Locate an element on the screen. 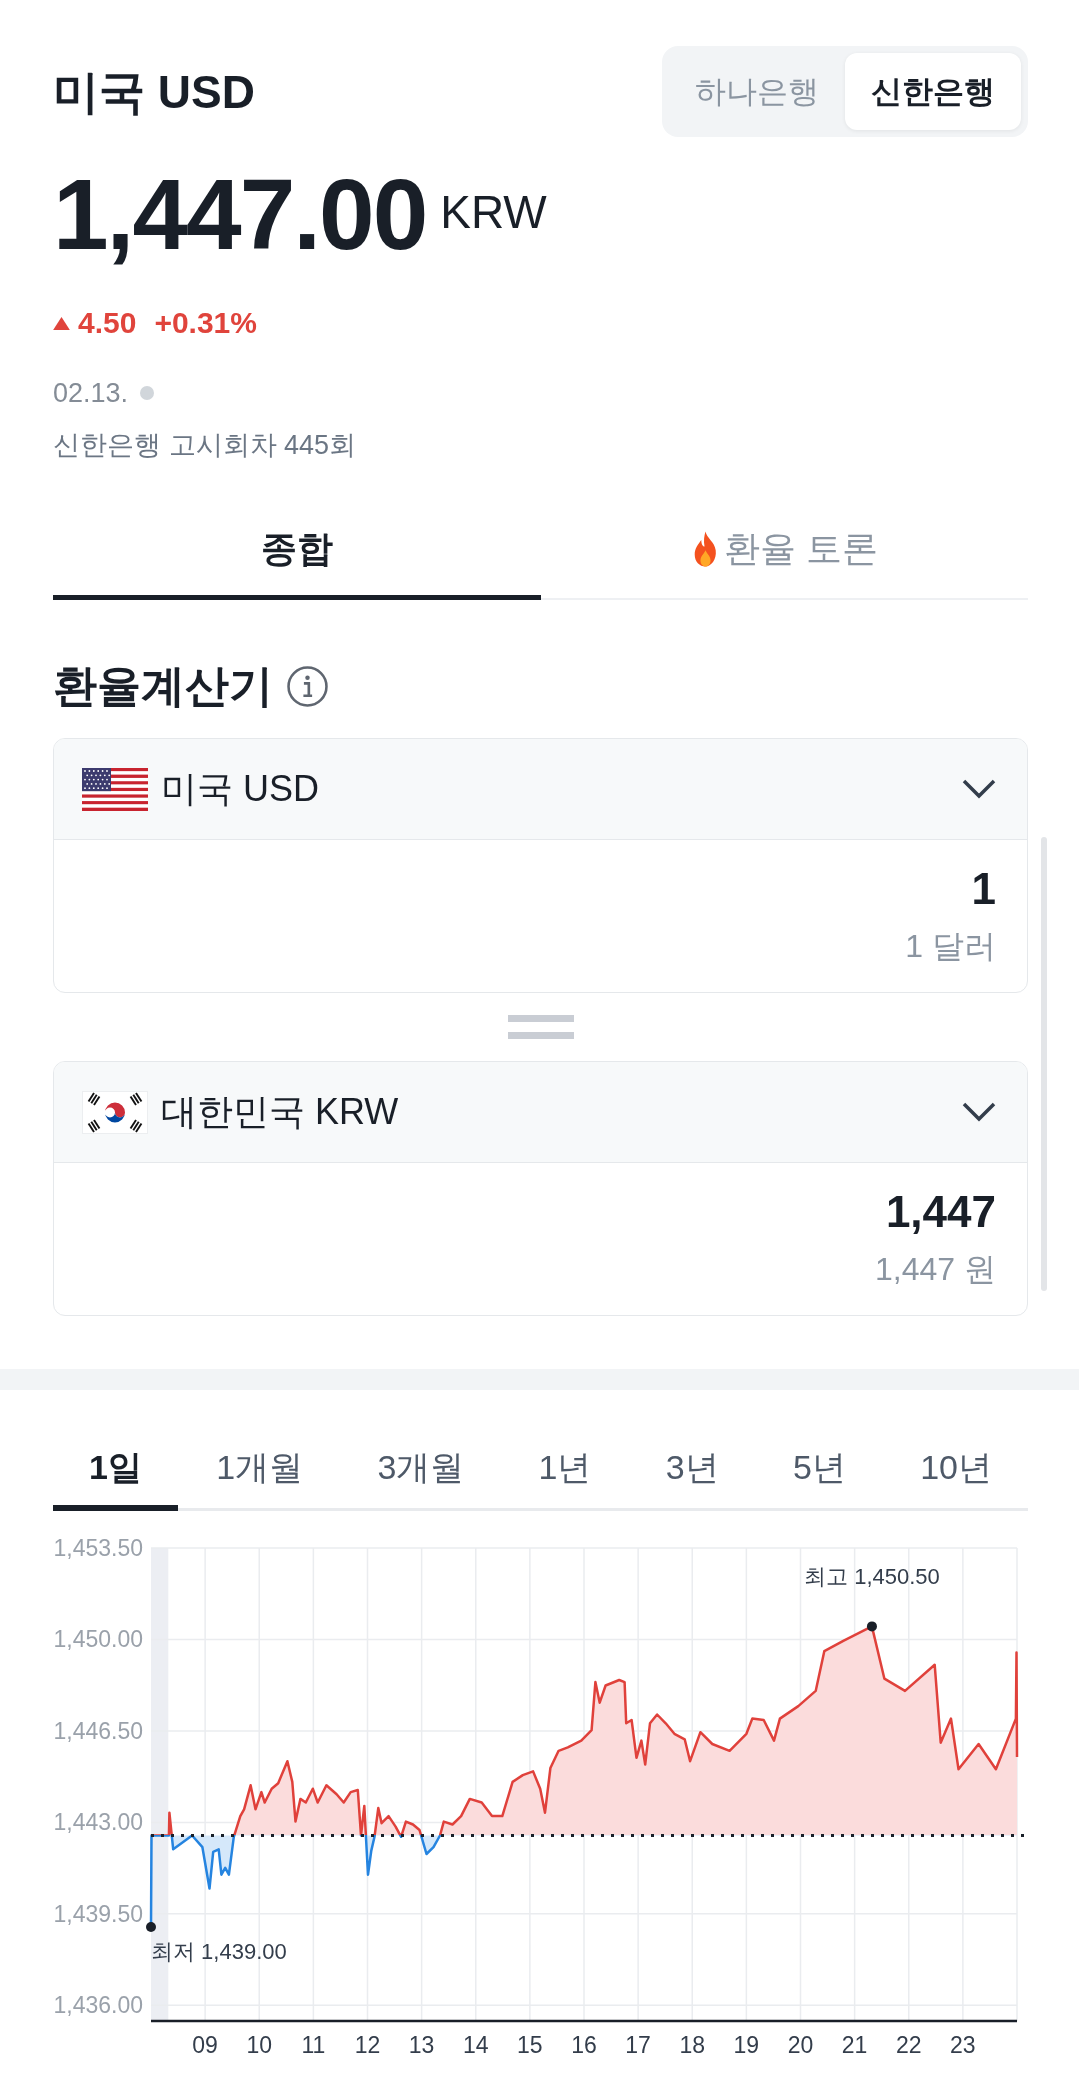  period-tab: 3개월 is located at coordinates (421, 1466).